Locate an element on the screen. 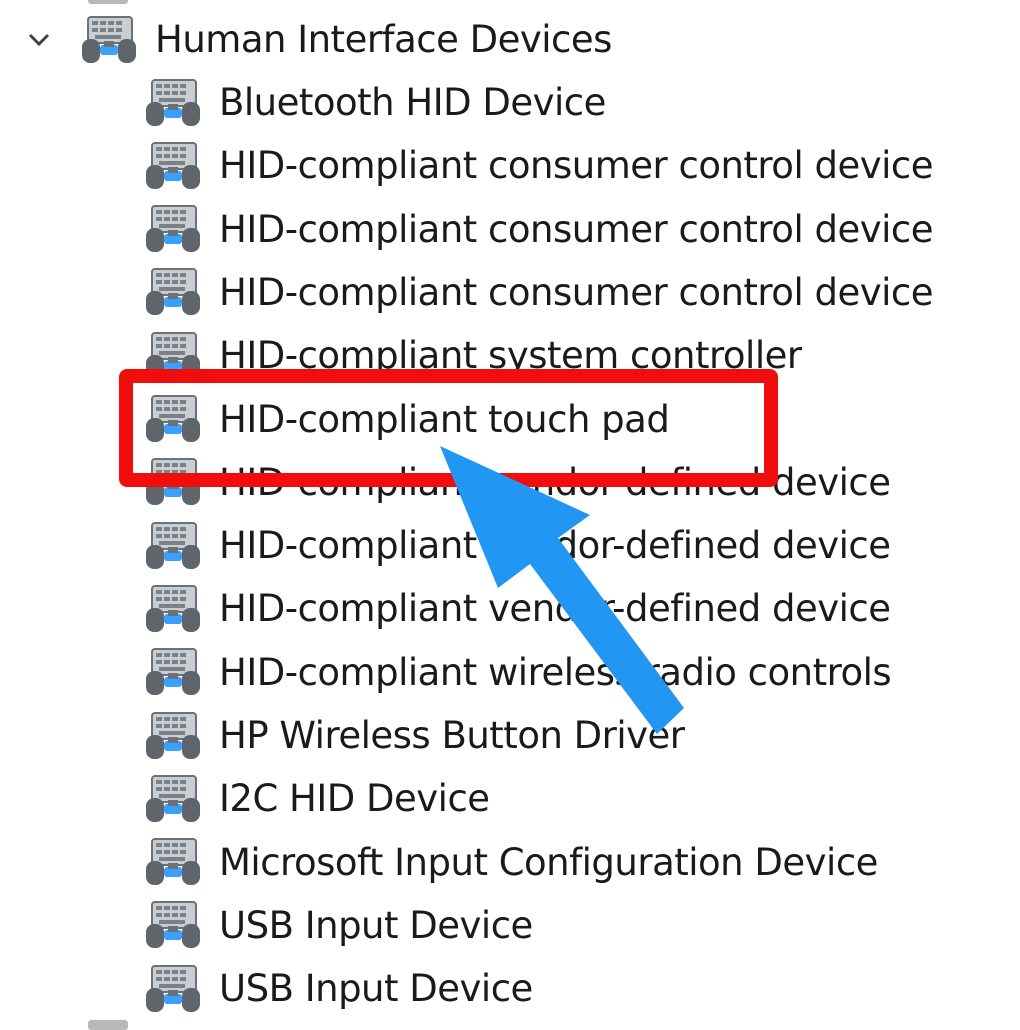 This screenshot has height=1030, width=1020. device-item: Microsoft Input Configuration Device is located at coordinates (511, 862).